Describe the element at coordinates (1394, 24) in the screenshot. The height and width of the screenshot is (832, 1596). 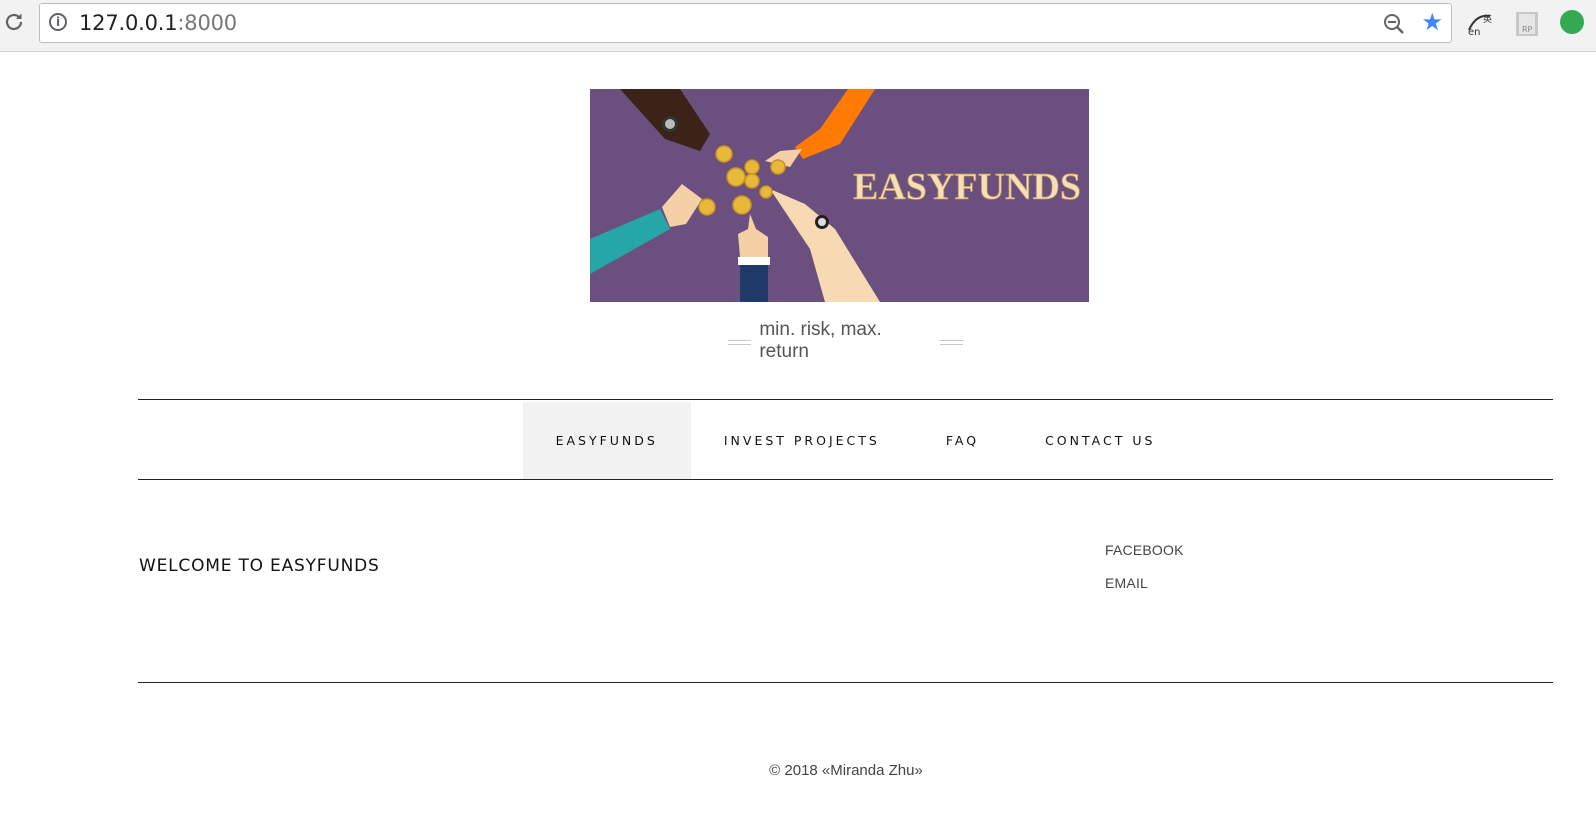
I see `zoom-out-icon` at that location.